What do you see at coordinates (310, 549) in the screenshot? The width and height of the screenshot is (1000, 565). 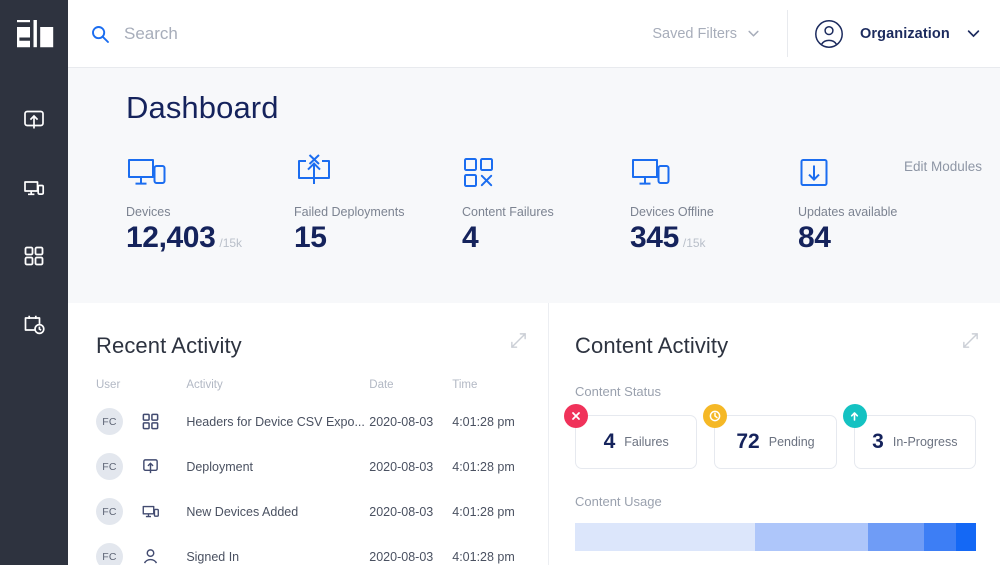 I see `table-row: FC Signed In 2020-08-03 4:01:28 pm` at bounding box center [310, 549].